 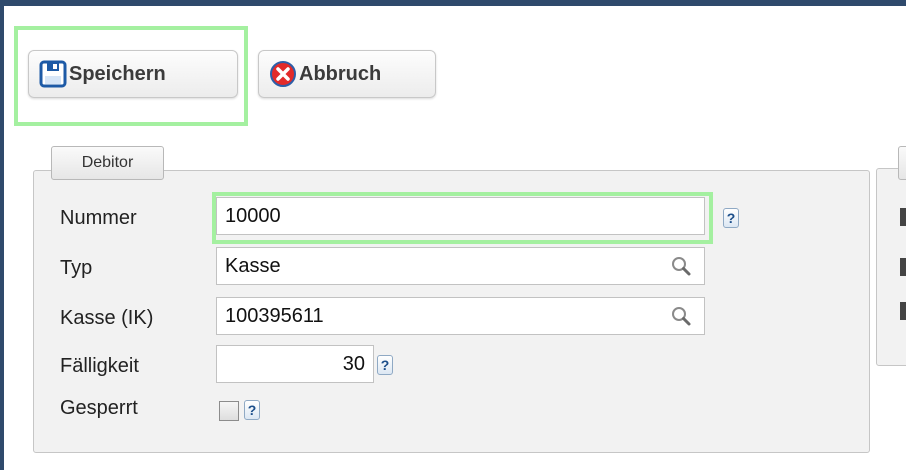 What do you see at coordinates (107, 318) in the screenshot?
I see `kasse-ik-label: Kasse (IK)` at bounding box center [107, 318].